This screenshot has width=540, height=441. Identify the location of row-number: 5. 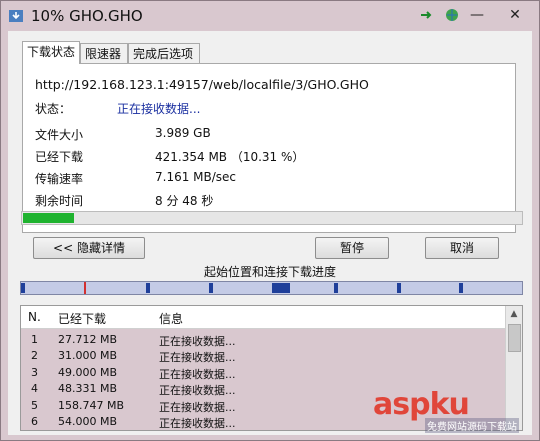
(34, 405).